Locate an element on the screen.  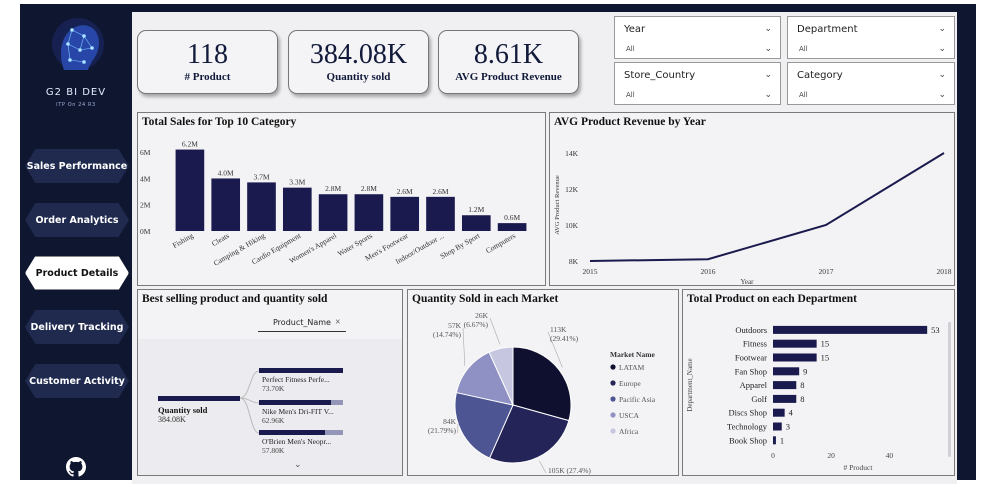
kpi-product-count: 118 # Product is located at coordinates (207, 62).